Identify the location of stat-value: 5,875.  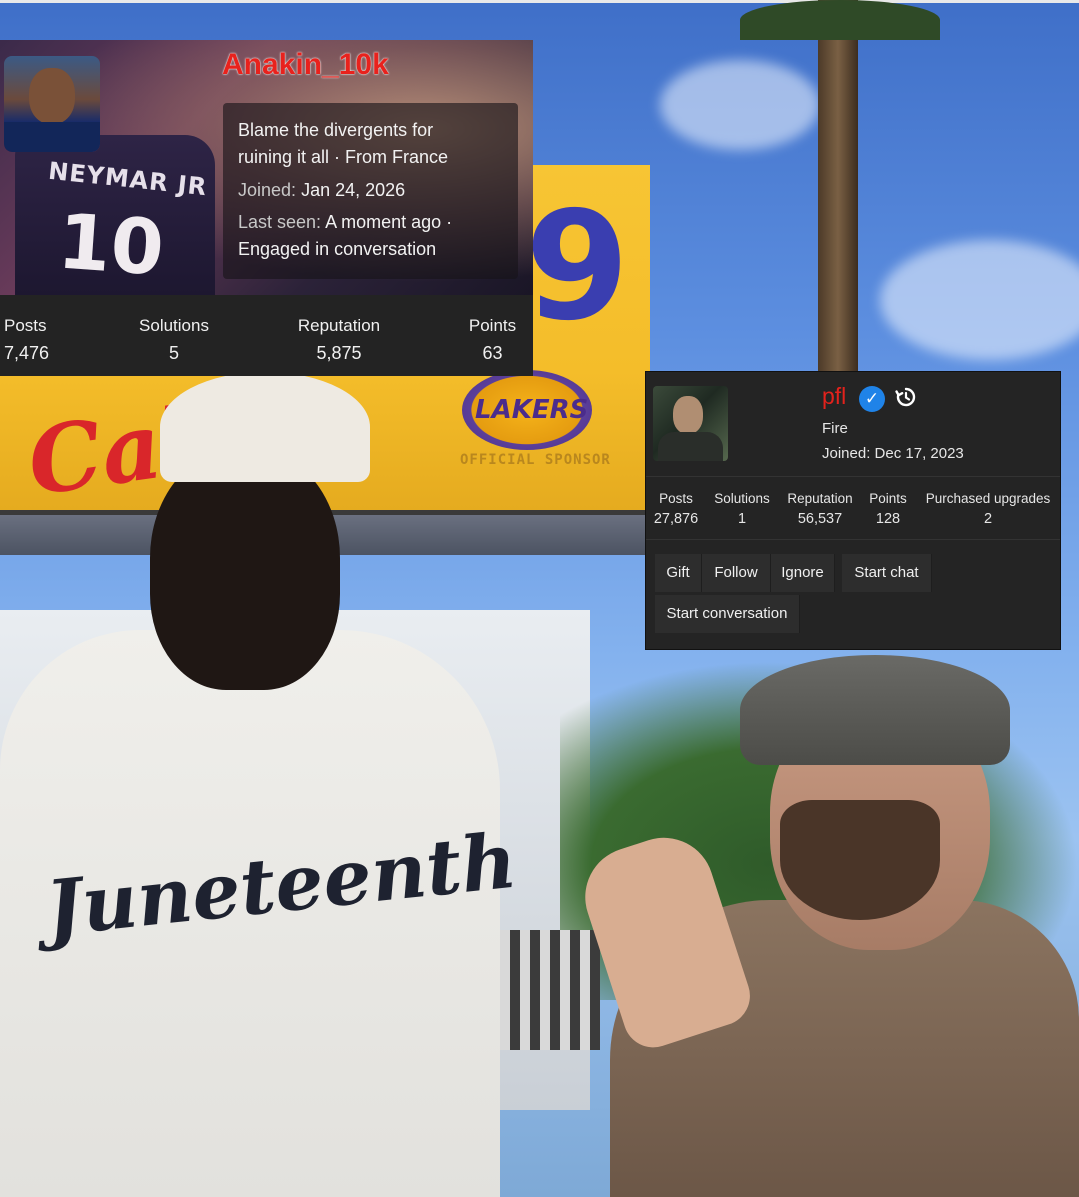
(339, 353).